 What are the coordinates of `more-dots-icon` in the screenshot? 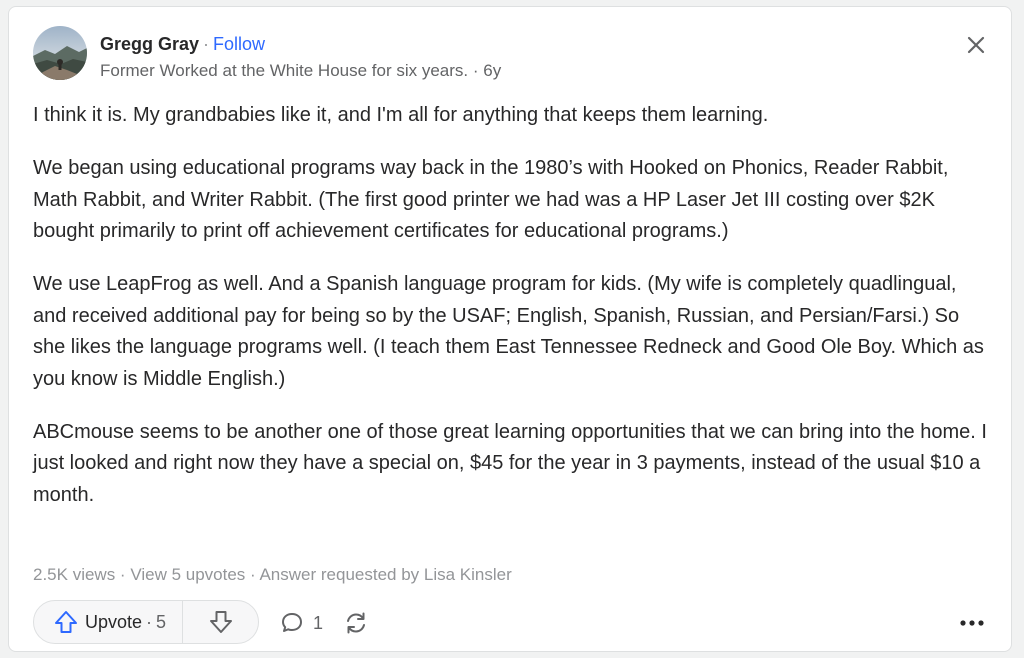 It's located at (972, 623).